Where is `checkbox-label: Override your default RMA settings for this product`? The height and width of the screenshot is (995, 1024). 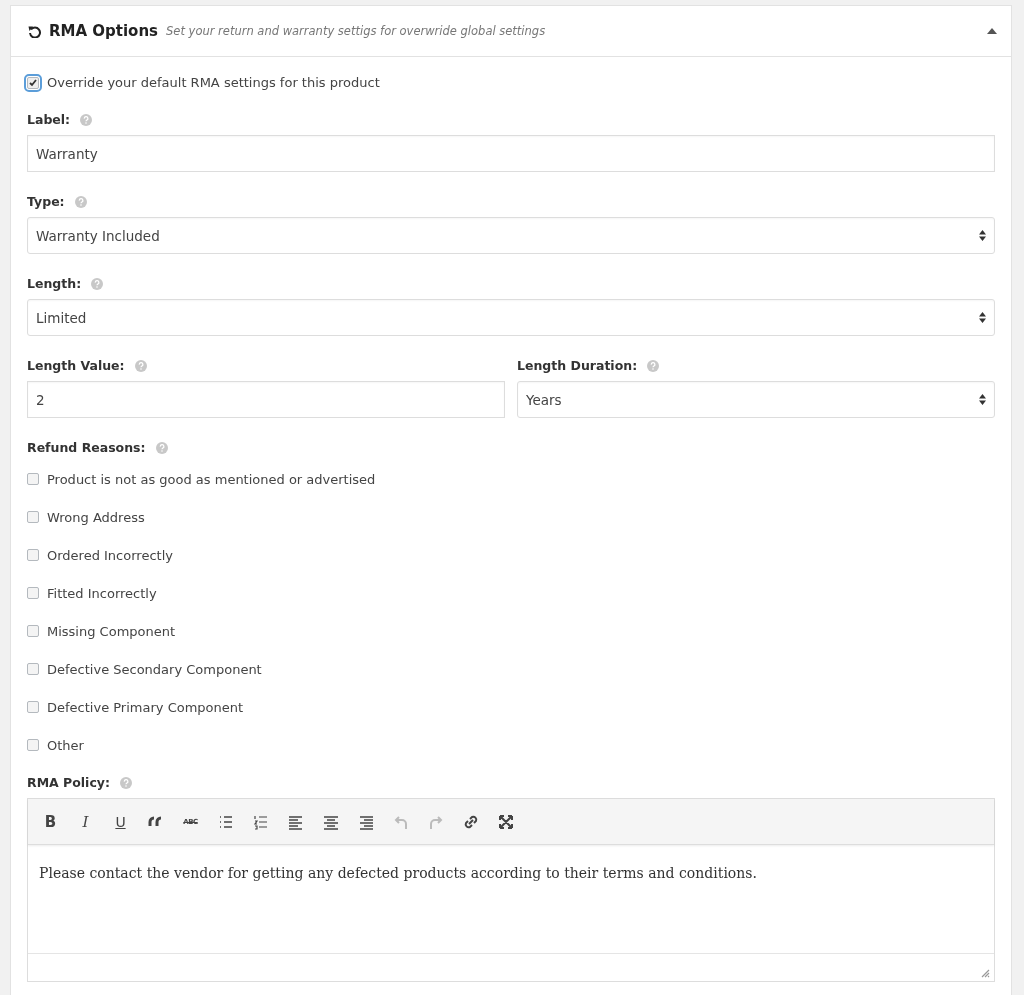 checkbox-label: Override your default RMA settings for this product is located at coordinates (213, 82).